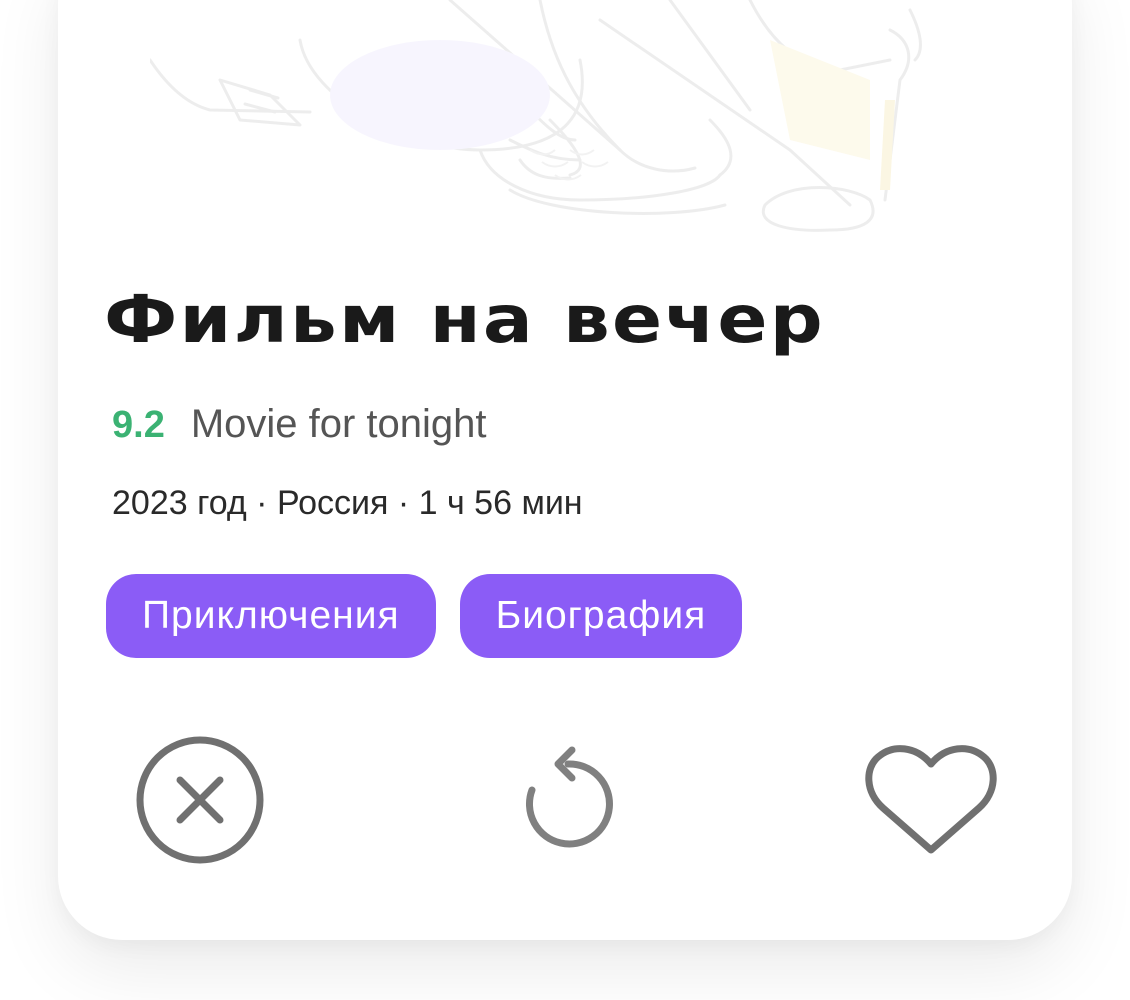 This screenshot has width=1130, height=1000. I want to click on like-button, so click(931, 800).